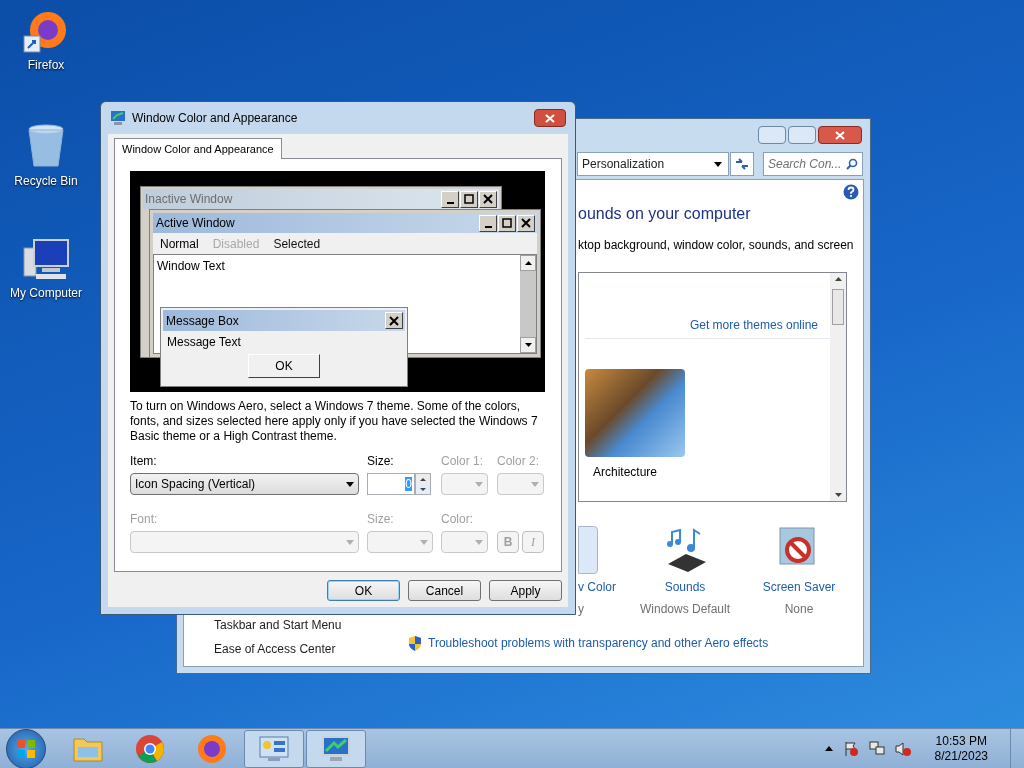  Describe the element at coordinates (799, 609) in the screenshot. I see `setting-value: None` at that location.